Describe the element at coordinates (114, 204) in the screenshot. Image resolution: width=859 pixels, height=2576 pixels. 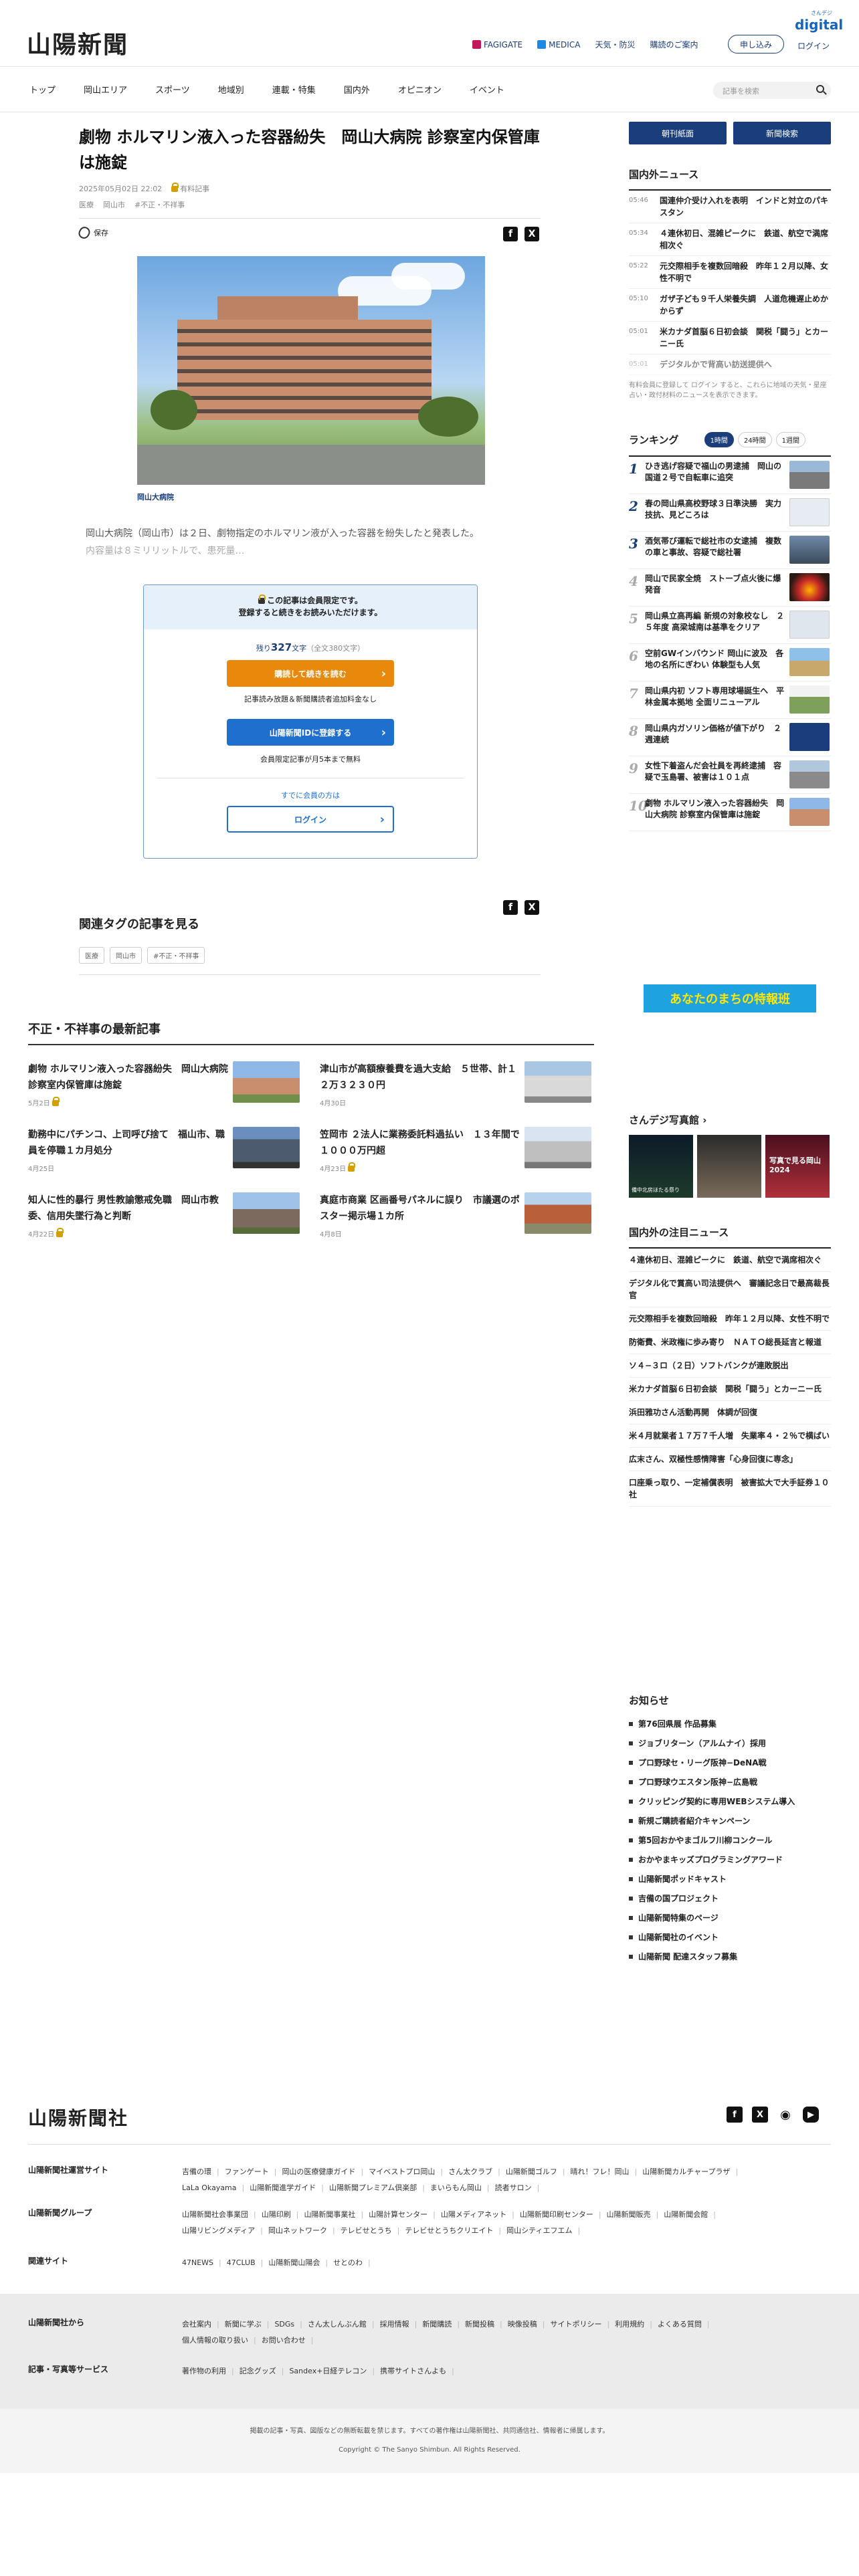
I see `tag-link: 岡山市` at that location.